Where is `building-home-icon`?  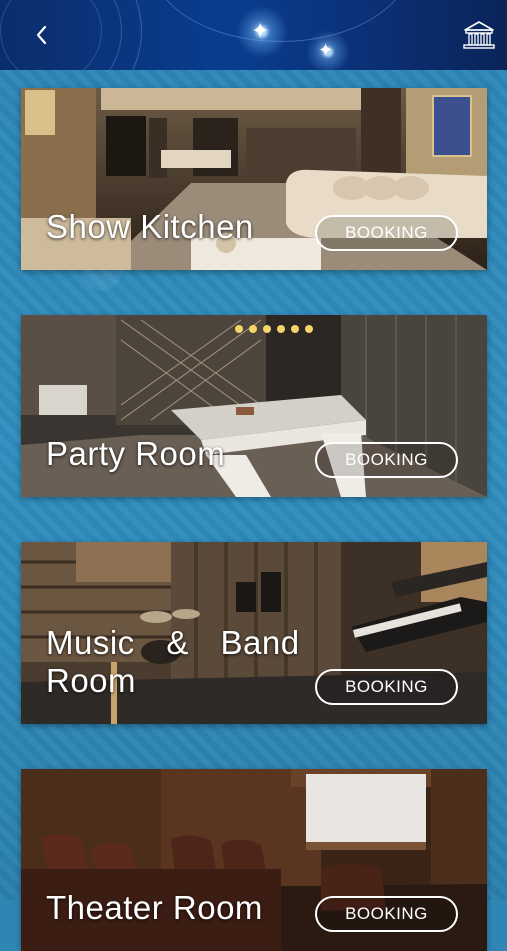
building-home-icon is located at coordinates (479, 35).